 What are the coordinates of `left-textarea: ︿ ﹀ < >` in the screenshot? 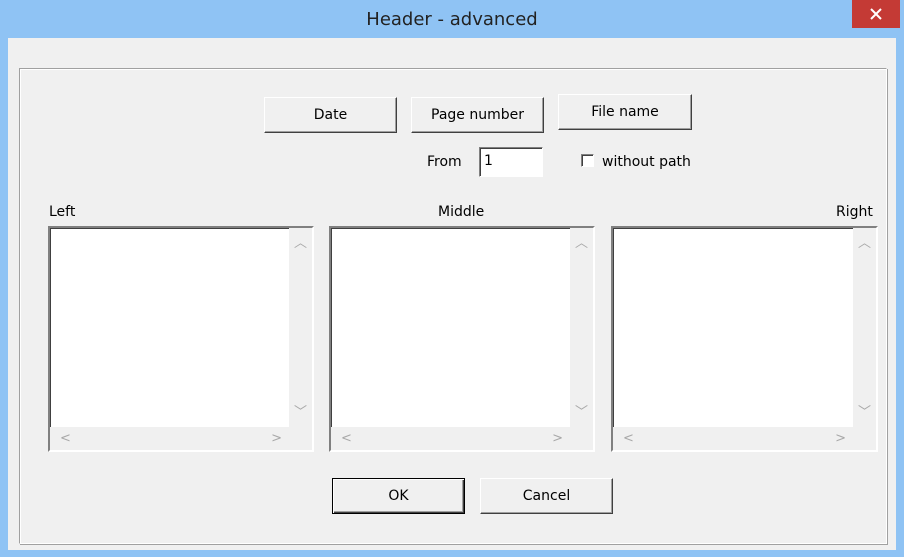 It's located at (181, 339).